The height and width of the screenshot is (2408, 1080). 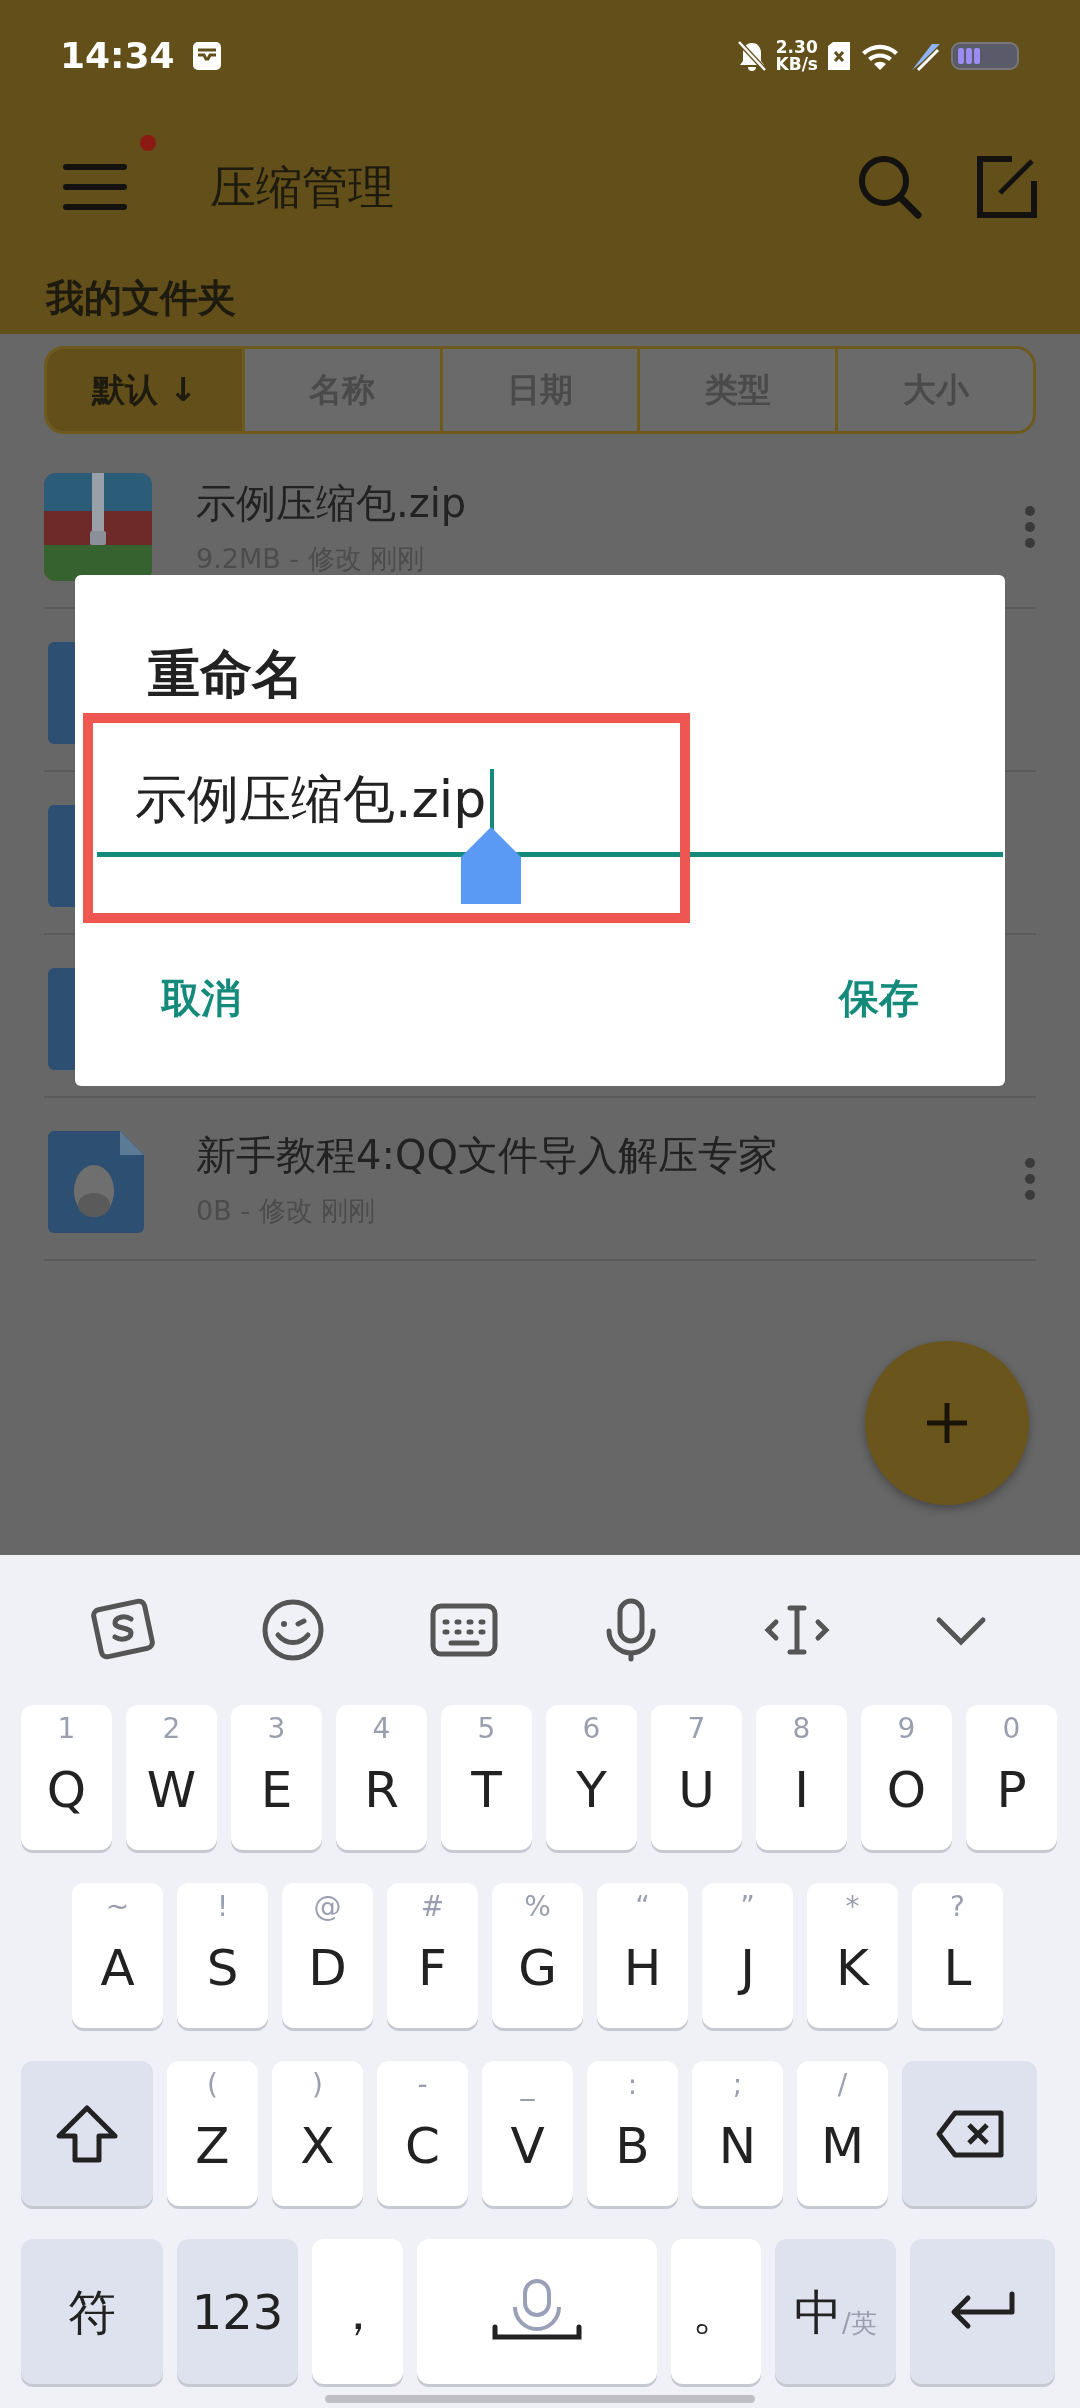 I want to click on key: 8 I, so click(x=801, y=1777).